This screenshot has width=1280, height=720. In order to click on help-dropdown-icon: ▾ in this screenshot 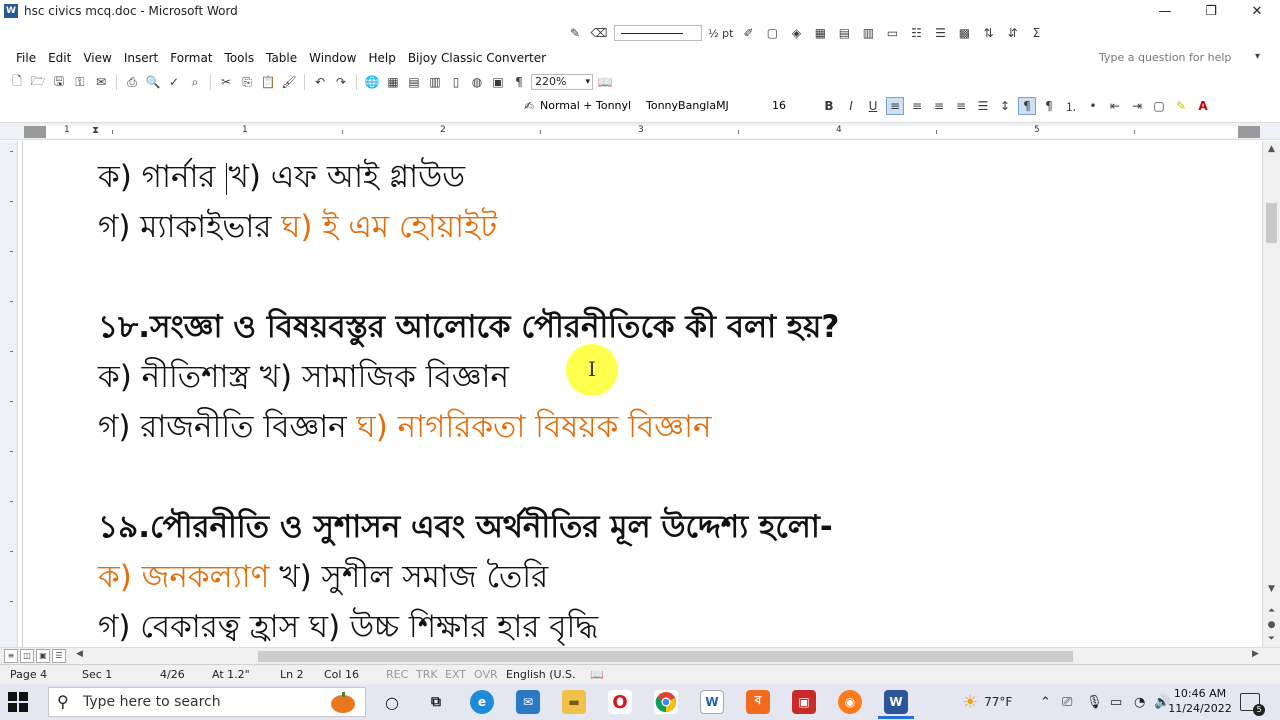, I will do `click(1257, 56)`.